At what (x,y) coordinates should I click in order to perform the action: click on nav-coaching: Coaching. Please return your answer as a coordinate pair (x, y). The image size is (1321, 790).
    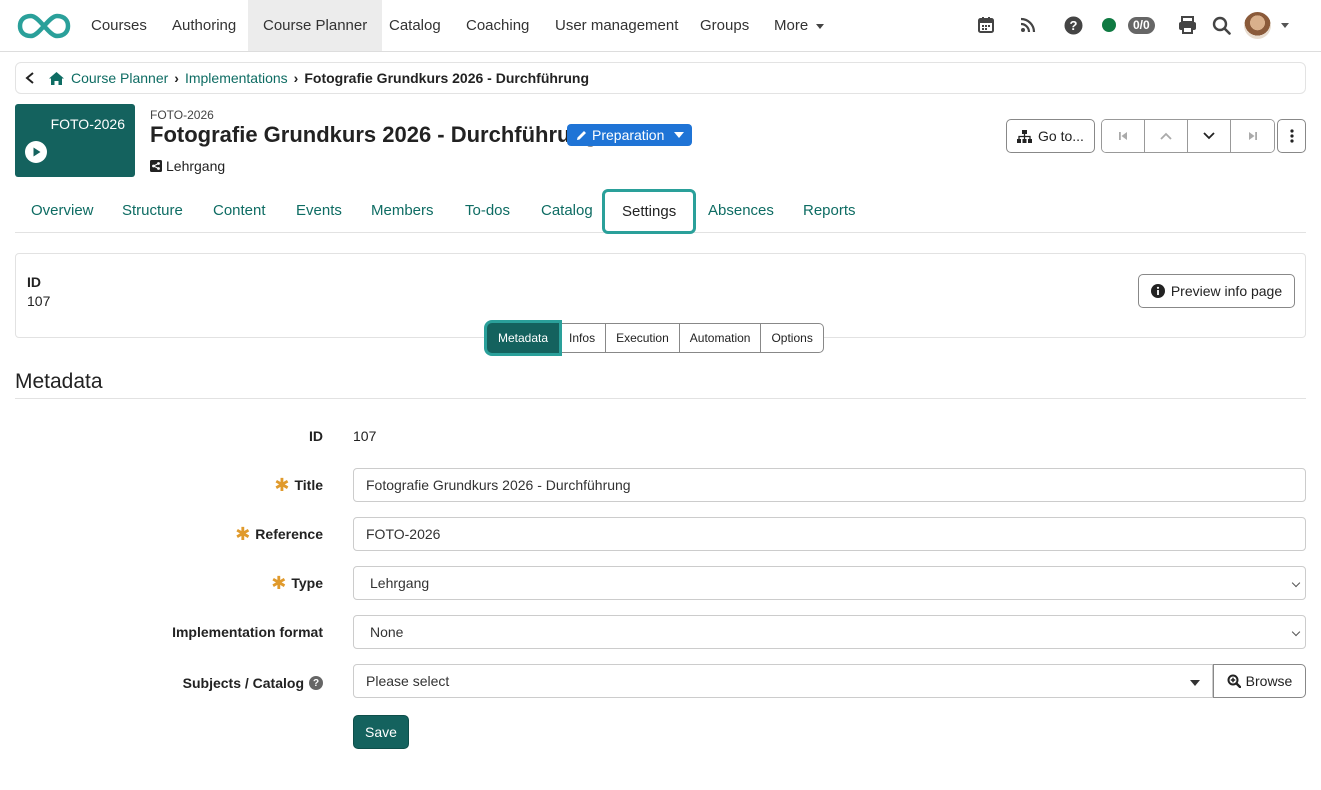
    Looking at the image, I should click on (497, 25).